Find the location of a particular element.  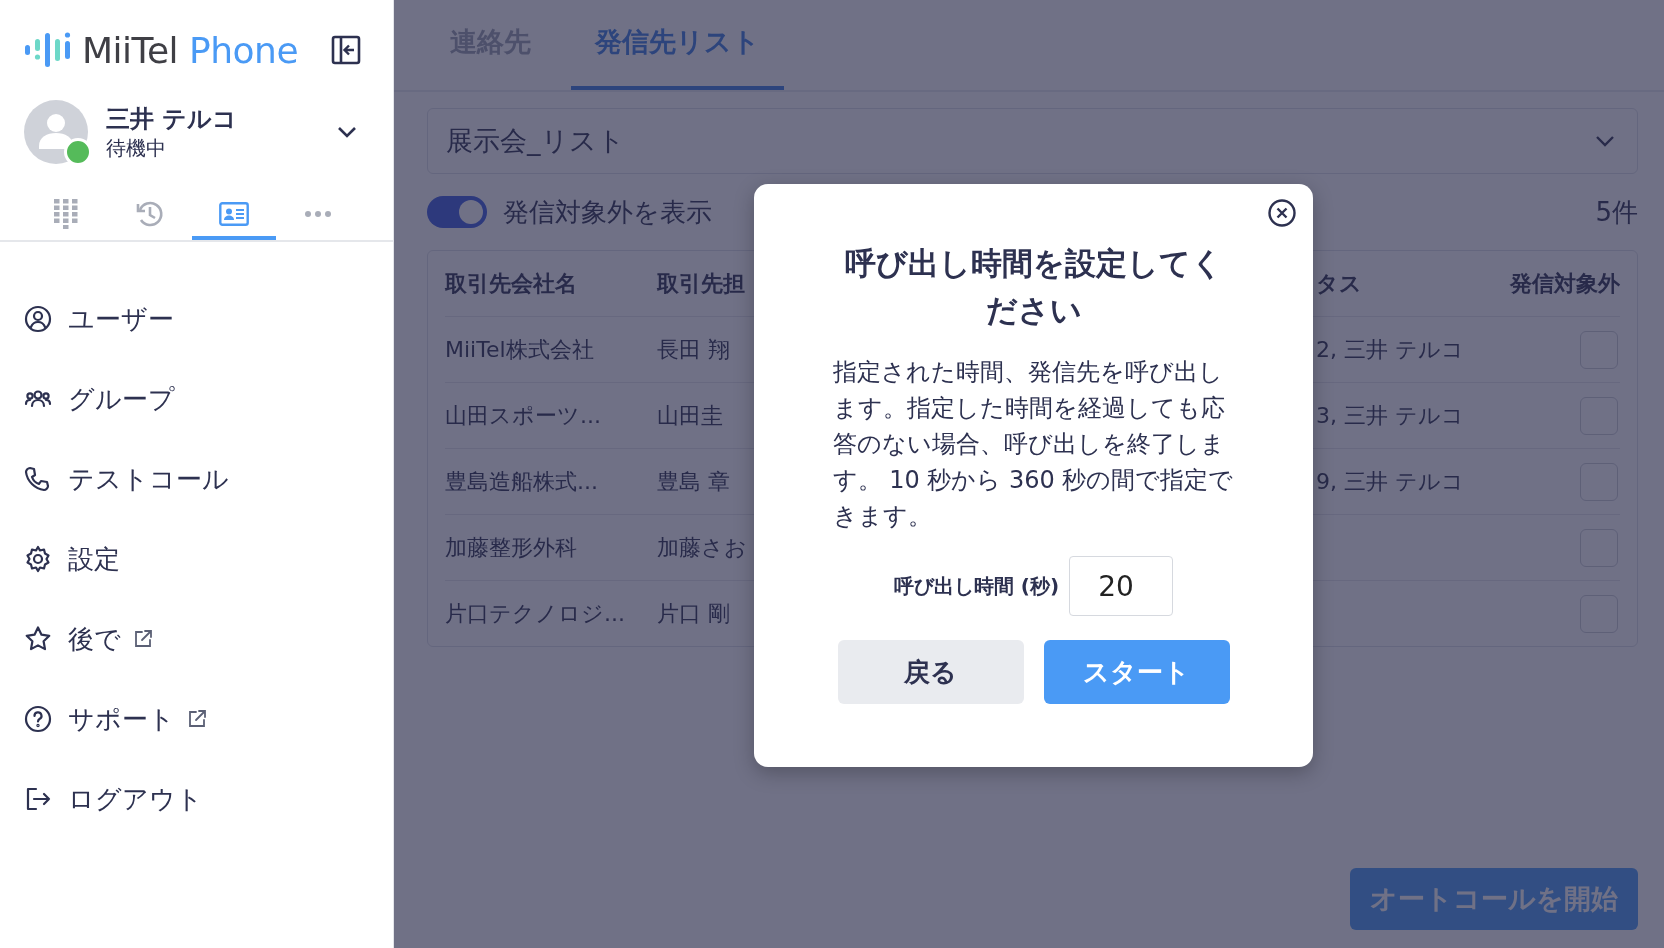

toggle-label: 発信対象外を表示 is located at coordinates (607, 212).